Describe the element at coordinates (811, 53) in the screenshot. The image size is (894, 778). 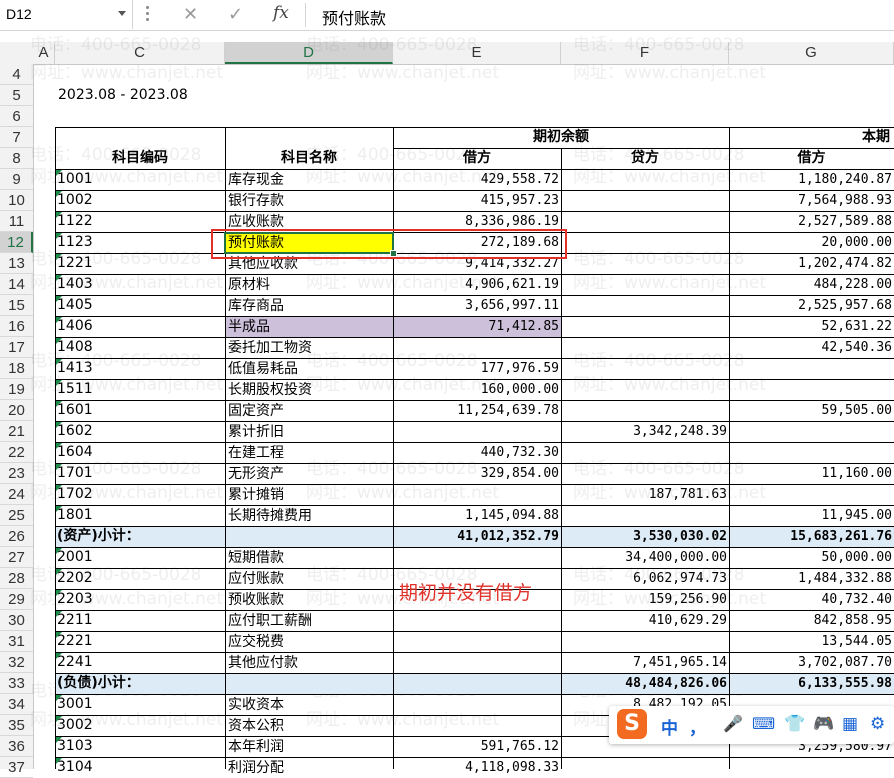
I see `column-header-g: G` at that location.